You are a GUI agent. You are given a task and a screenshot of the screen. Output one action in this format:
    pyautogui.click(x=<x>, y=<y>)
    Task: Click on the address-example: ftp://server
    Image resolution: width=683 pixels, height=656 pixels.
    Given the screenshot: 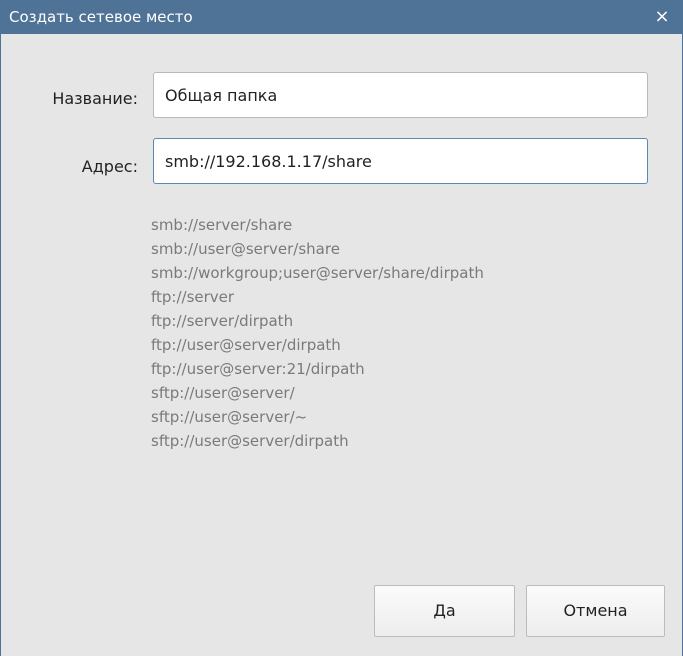 What is the action you would take?
    pyautogui.click(x=193, y=297)
    